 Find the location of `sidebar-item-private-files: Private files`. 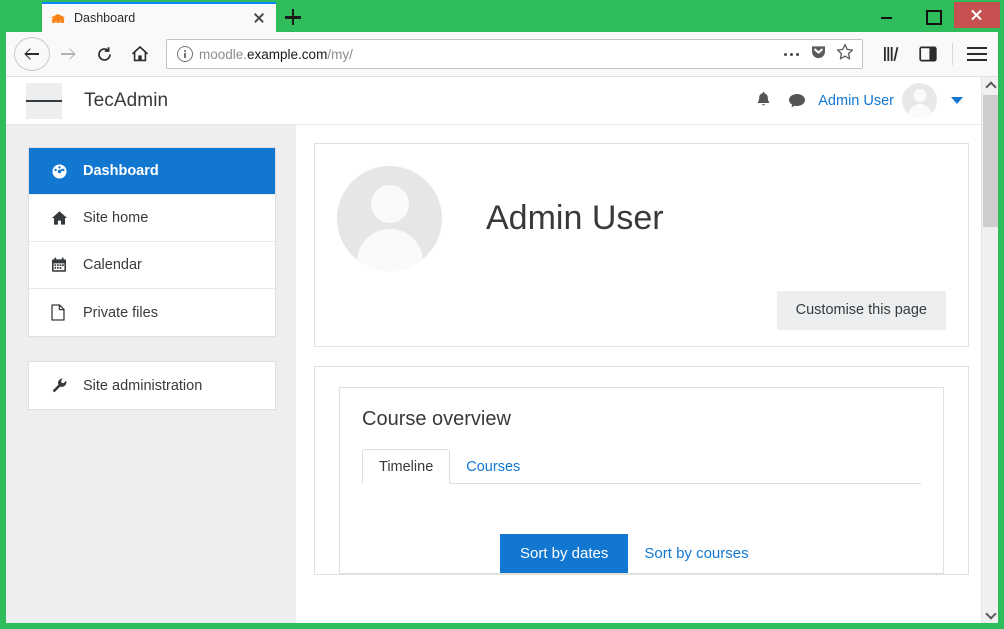

sidebar-item-private-files: Private files is located at coordinates (152, 312).